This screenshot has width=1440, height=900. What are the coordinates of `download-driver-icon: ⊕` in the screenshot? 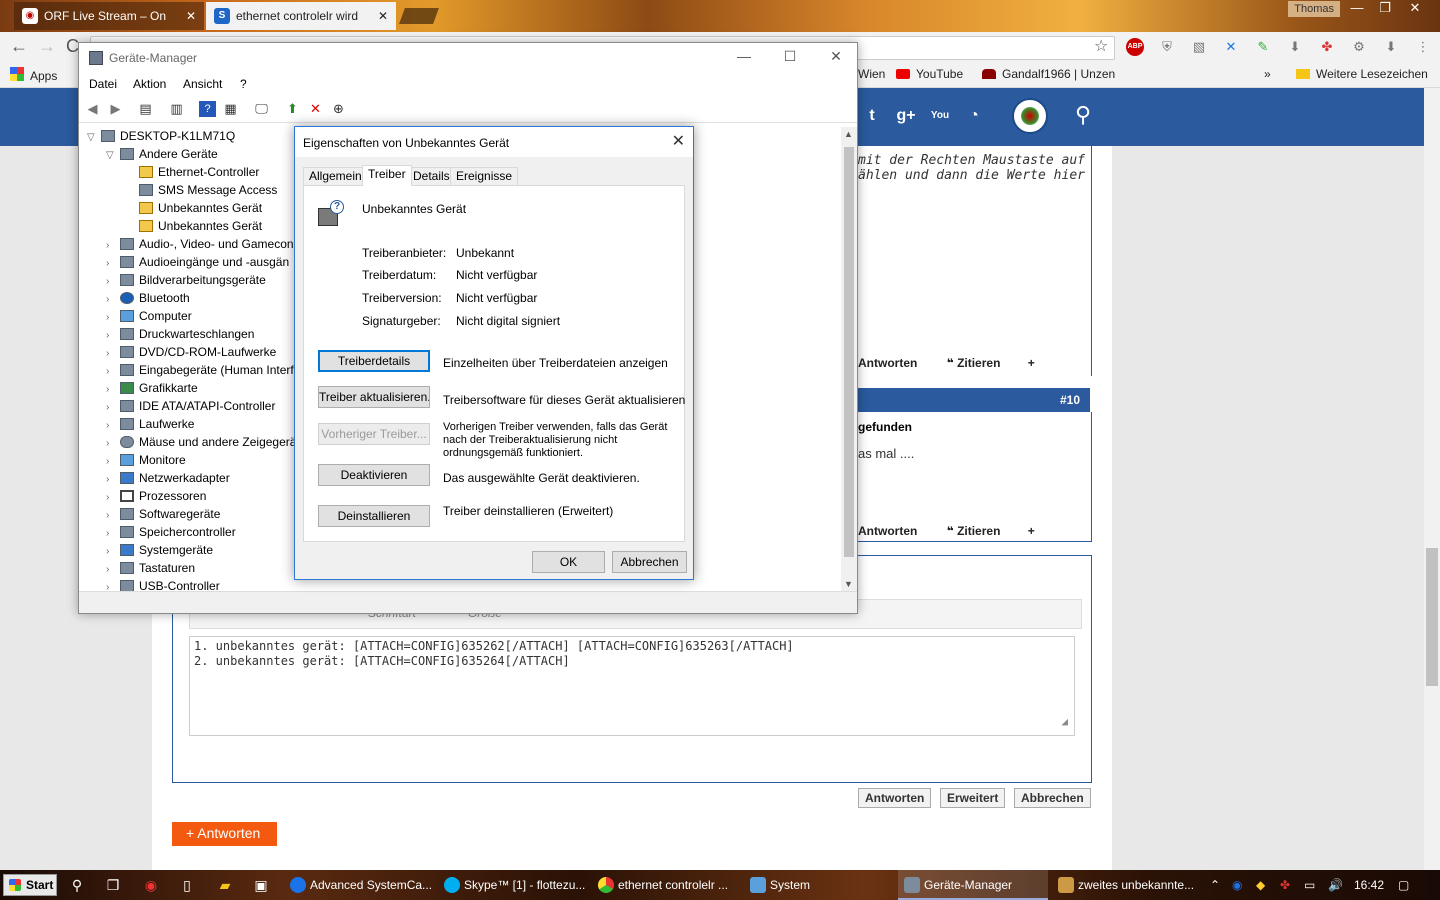 It's located at (338, 109).